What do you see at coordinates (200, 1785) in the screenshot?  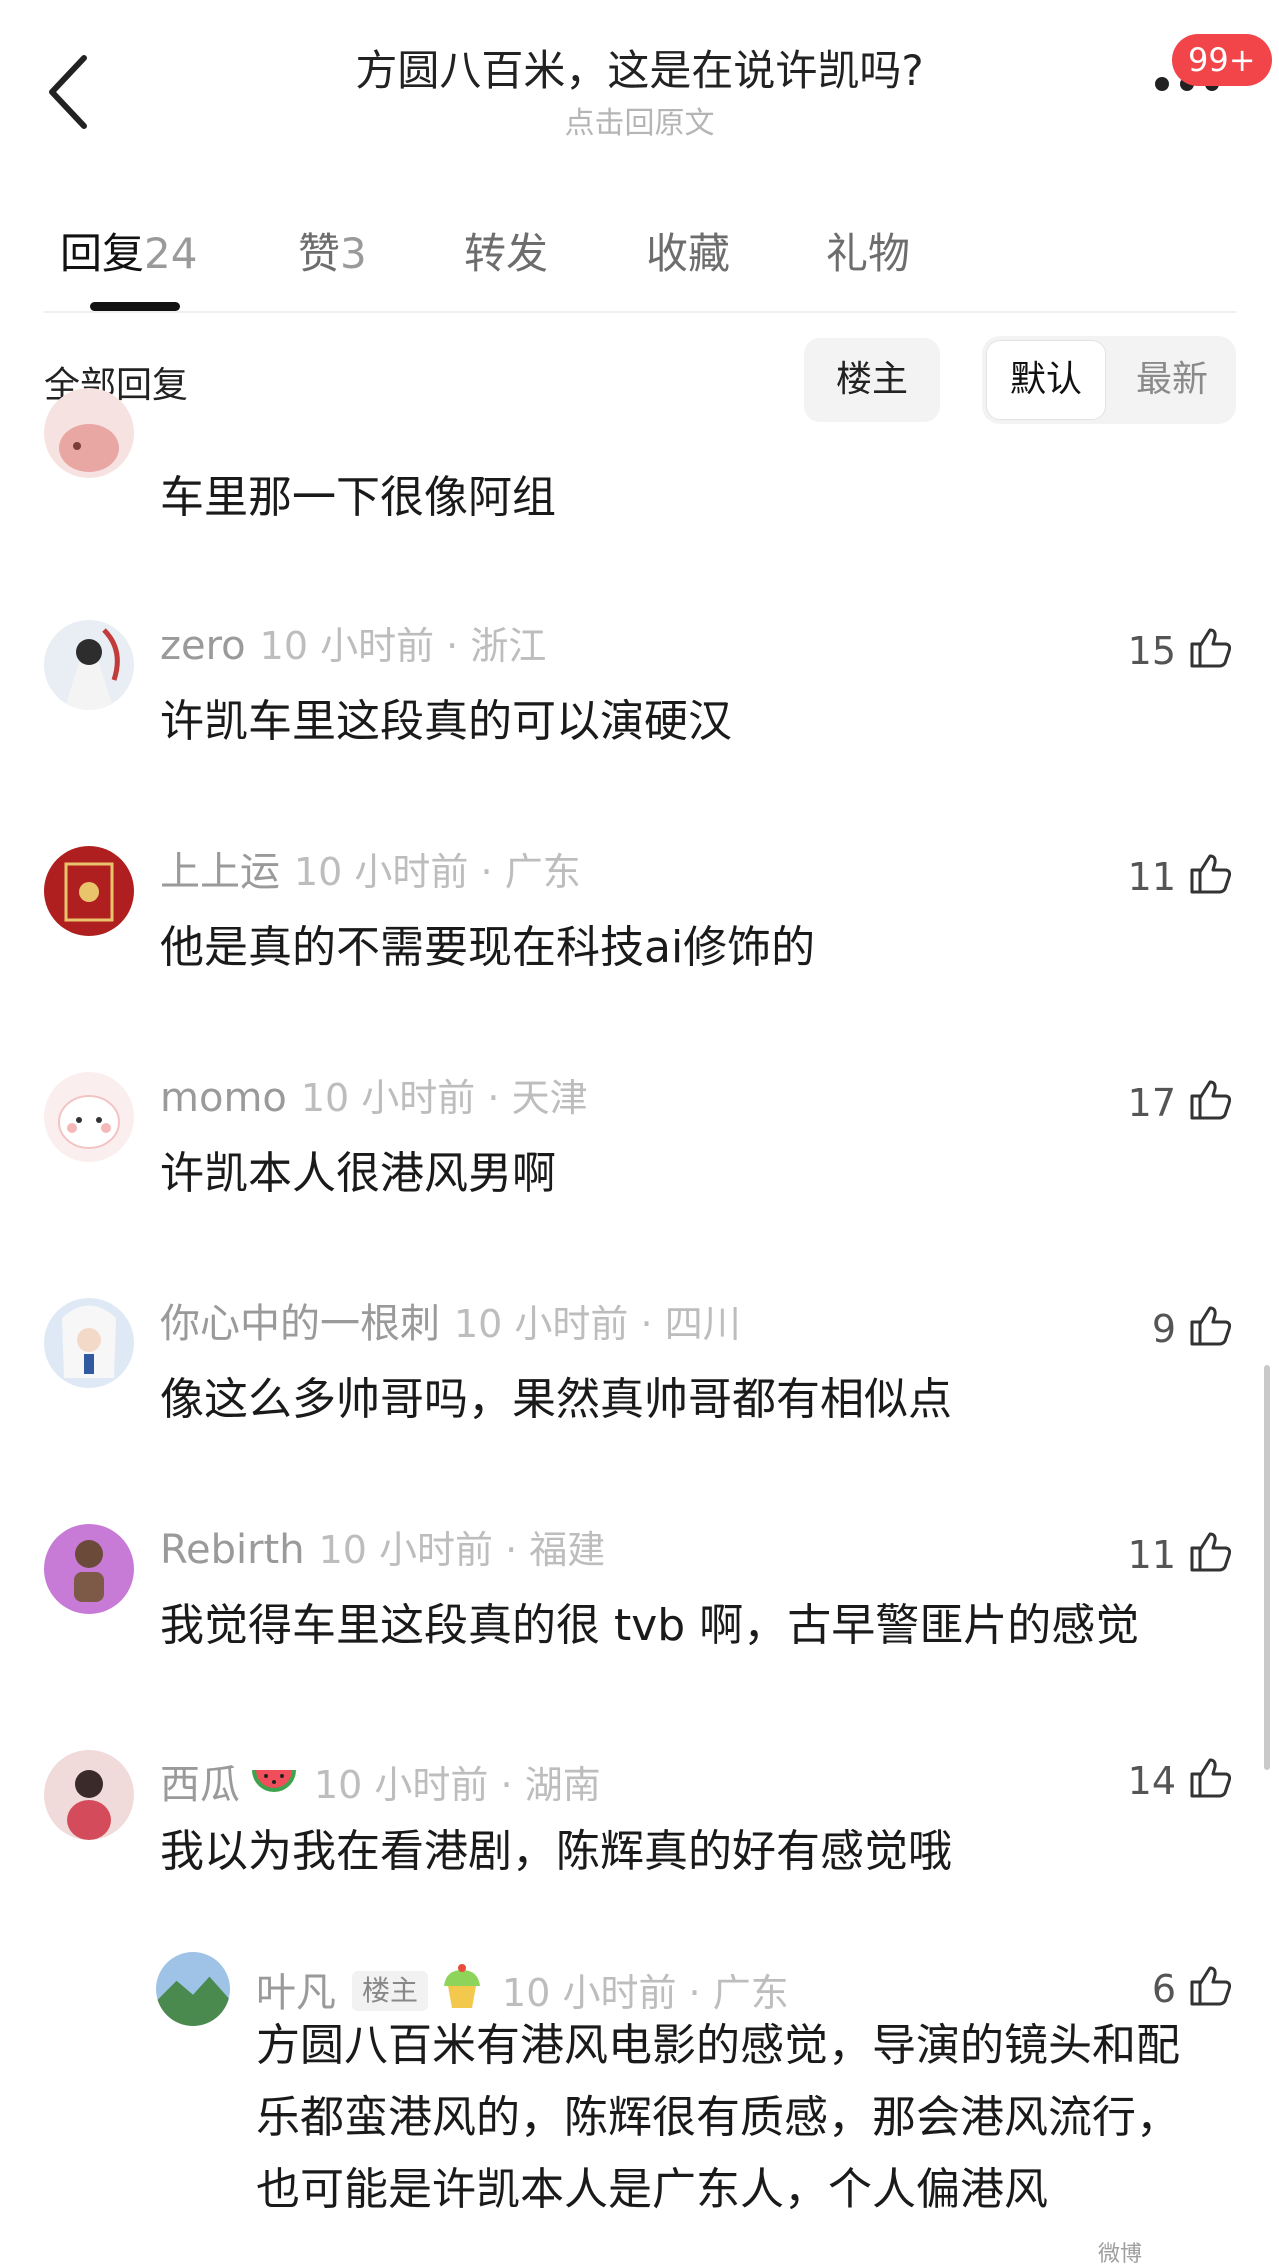 I see `username: 西瓜` at bounding box center [200, 1785].